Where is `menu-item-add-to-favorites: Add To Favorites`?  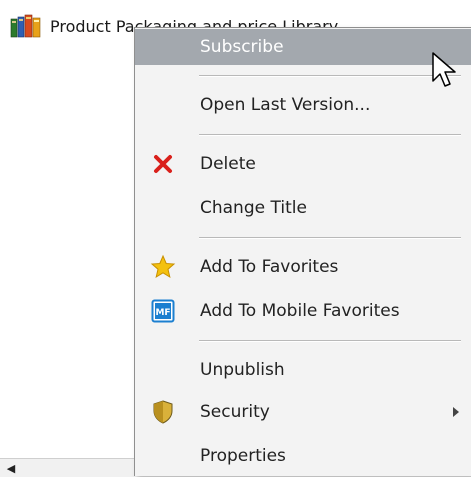 menu-item-add-to-favorites: Add To Favorites is located at coordinates (303, 267).